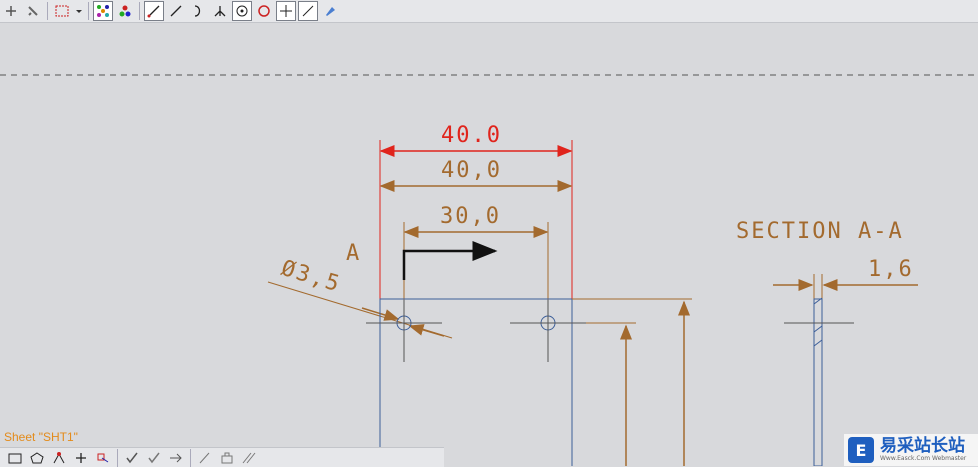  What do you see at coordinates (176, 11) in the screenshot?
I see `slanted-line-icon` at bounding box center [176, 11].